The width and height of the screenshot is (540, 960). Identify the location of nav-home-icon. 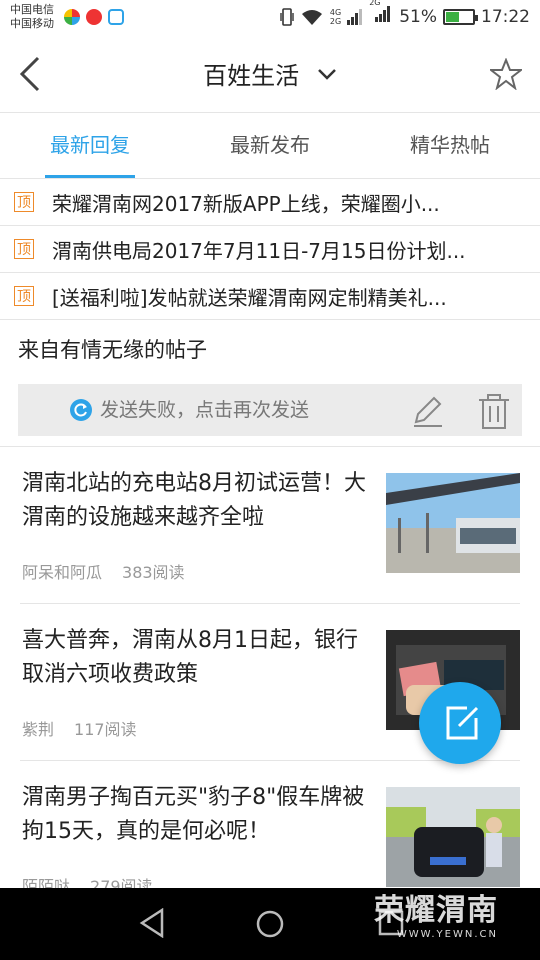
(270, 924).